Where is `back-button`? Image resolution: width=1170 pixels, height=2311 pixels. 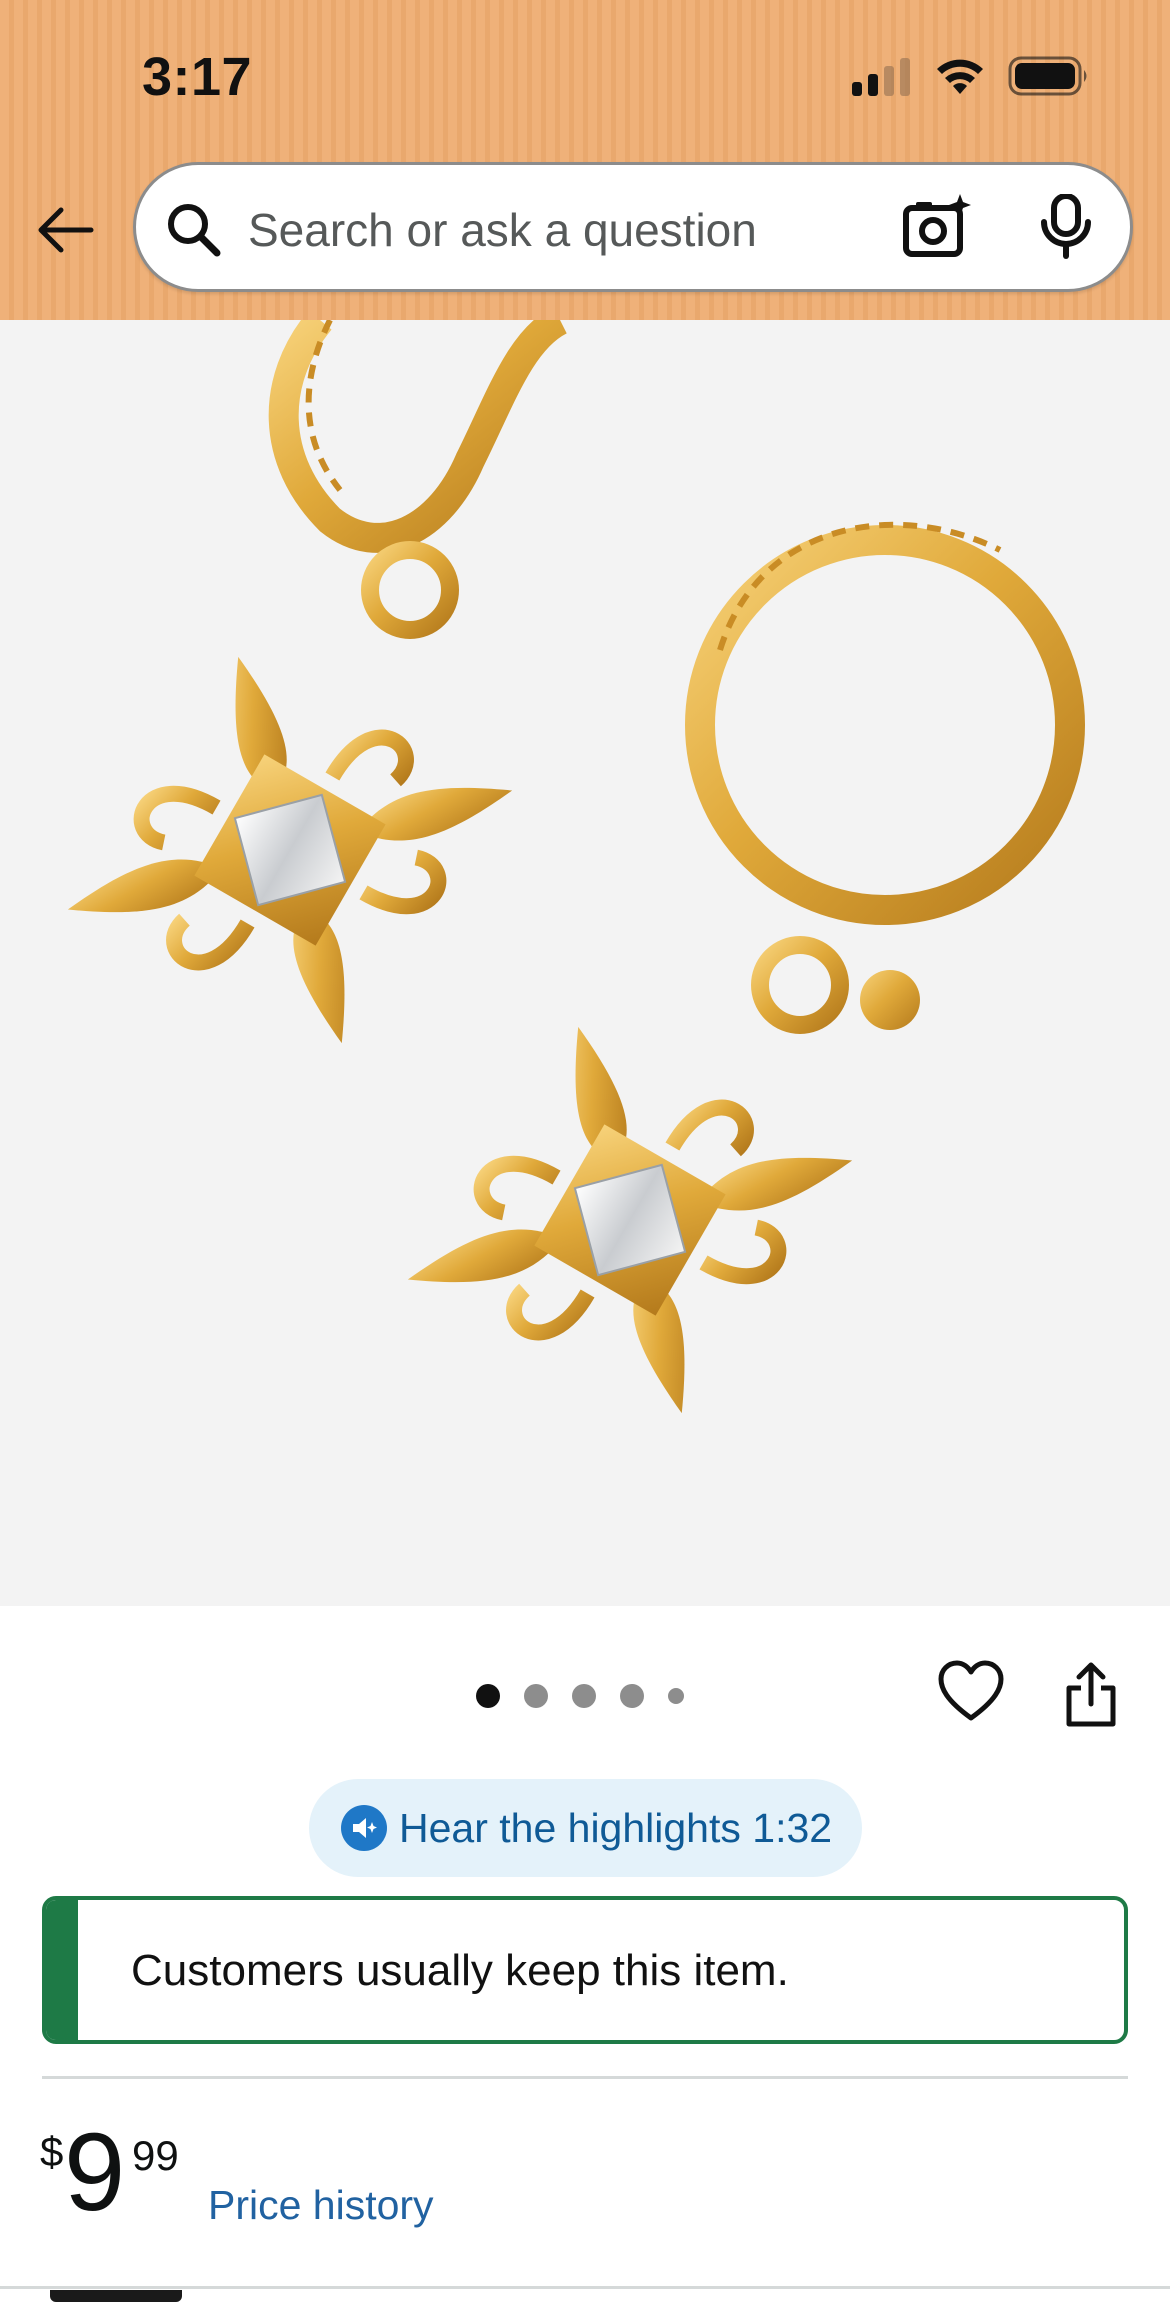
back-button is located at coordinates (65, 230).